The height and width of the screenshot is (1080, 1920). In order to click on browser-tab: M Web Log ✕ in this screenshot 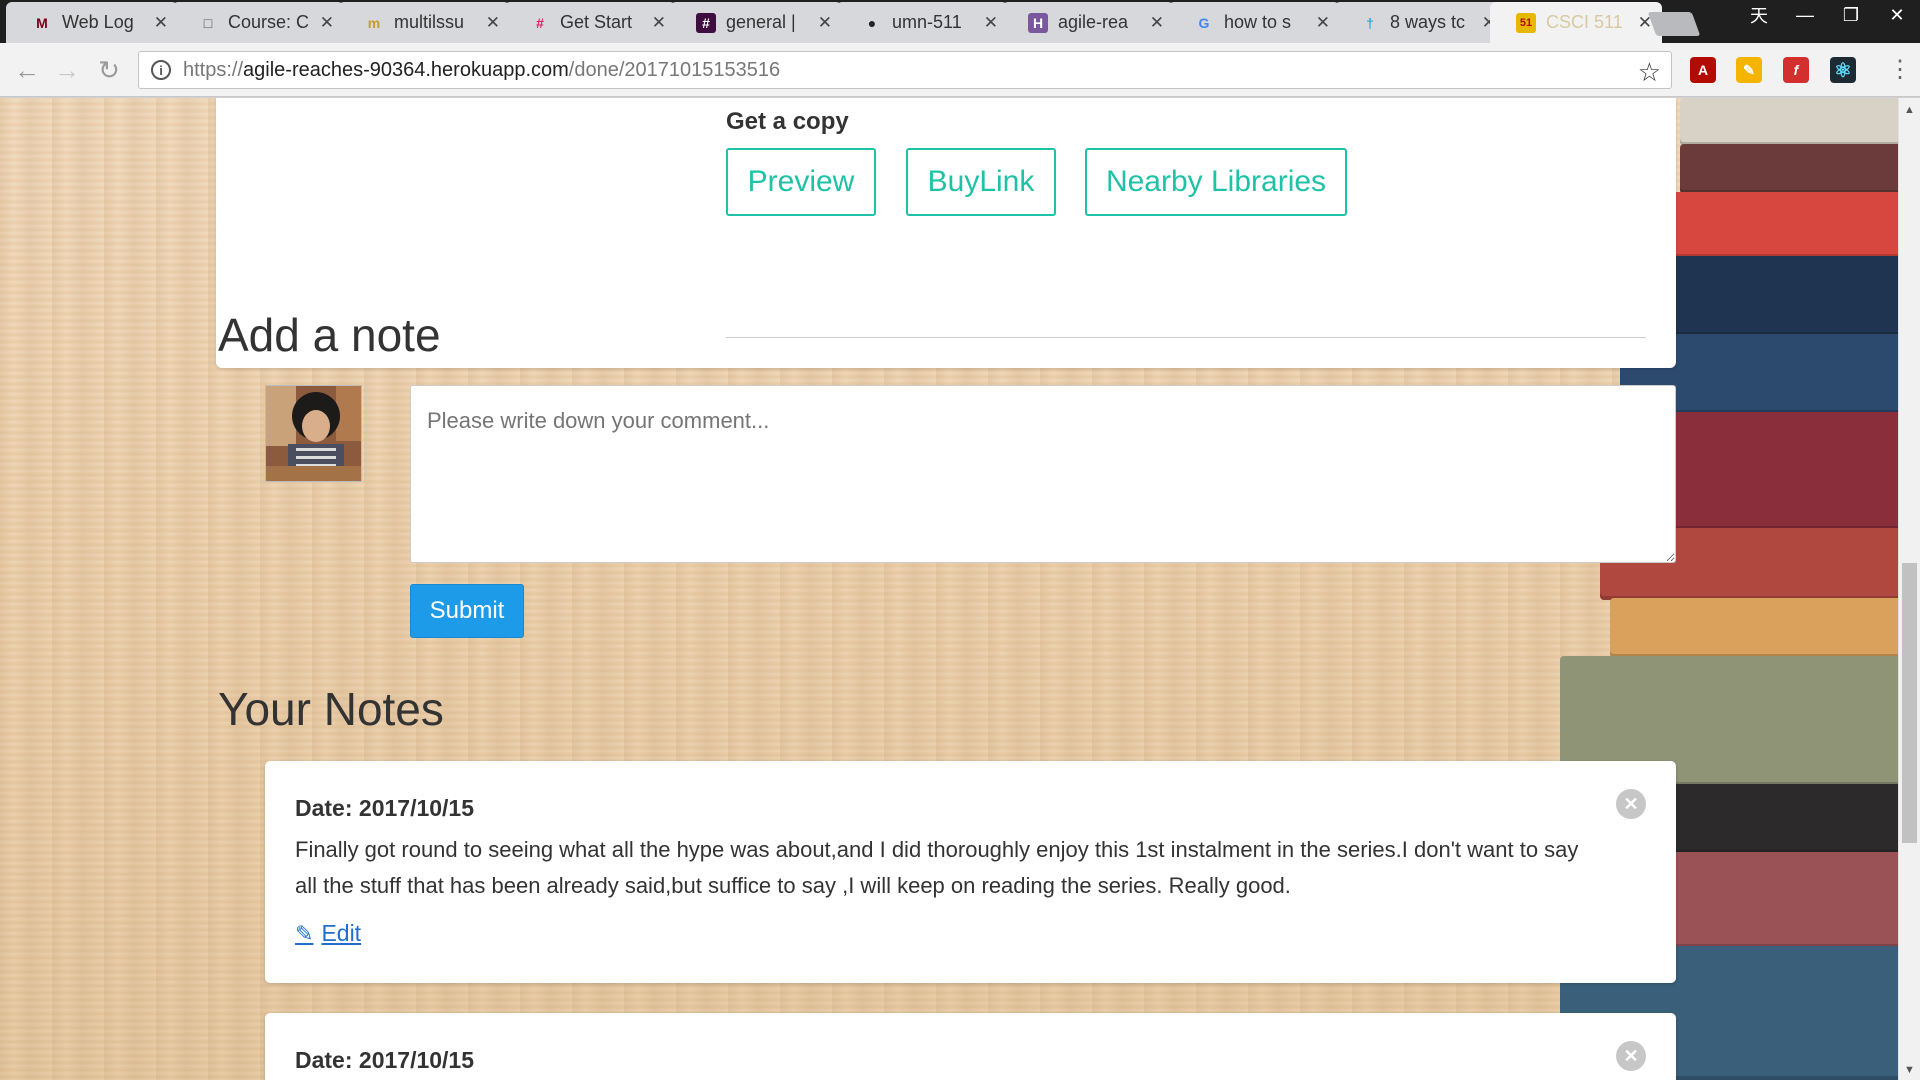, I will do `click(92, 22)`.